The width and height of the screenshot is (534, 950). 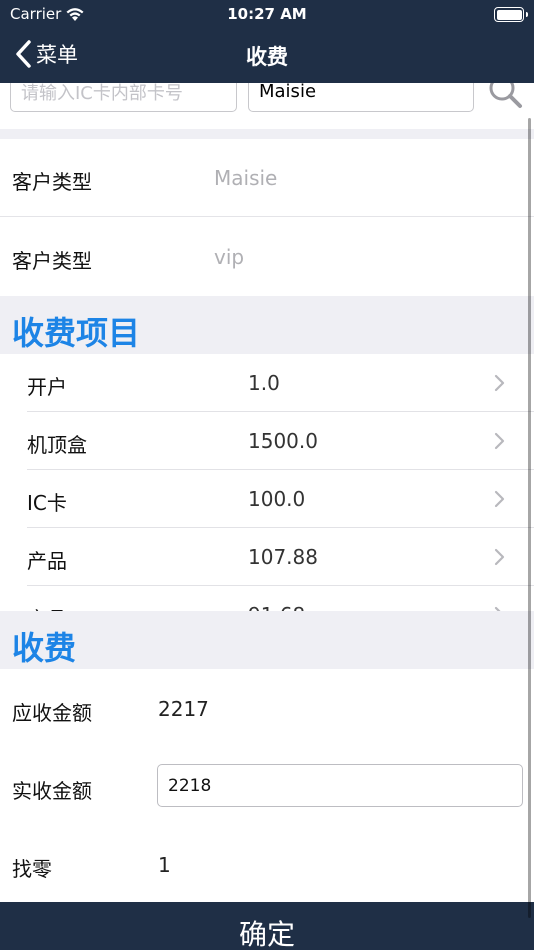 I want to click on item-name: 开户, so click(x=47, y=387).